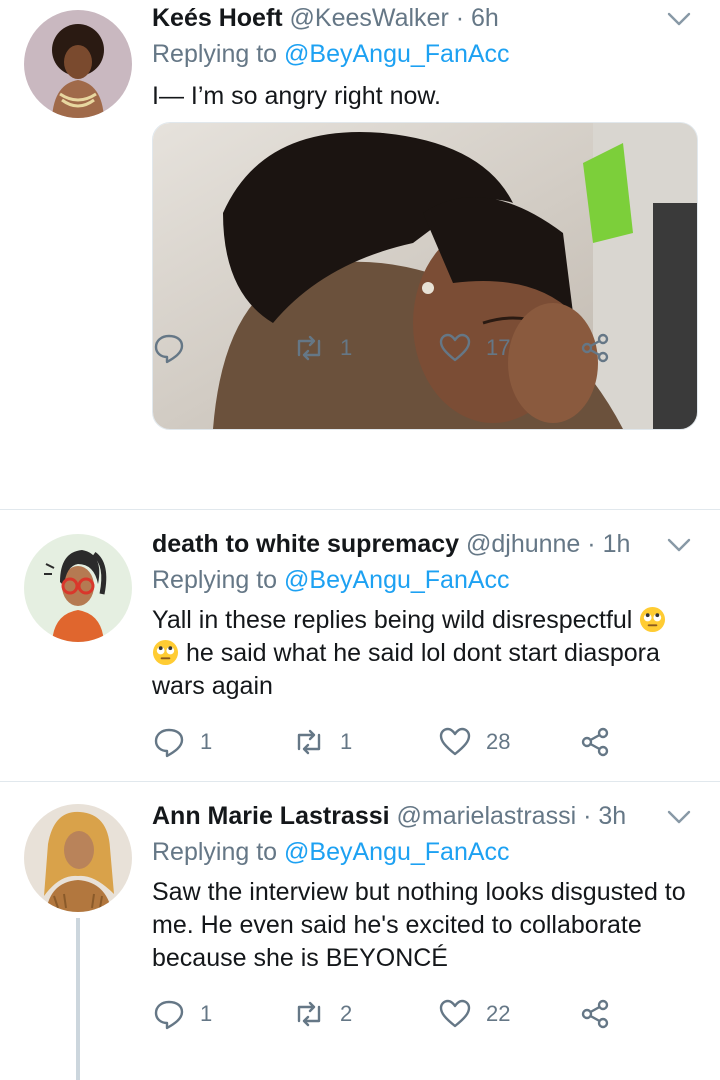 This screenshot has height=1080, width=720. I want to click on tweet-header: death to white supremacy @djhunne · 1h, so click(406, 544).